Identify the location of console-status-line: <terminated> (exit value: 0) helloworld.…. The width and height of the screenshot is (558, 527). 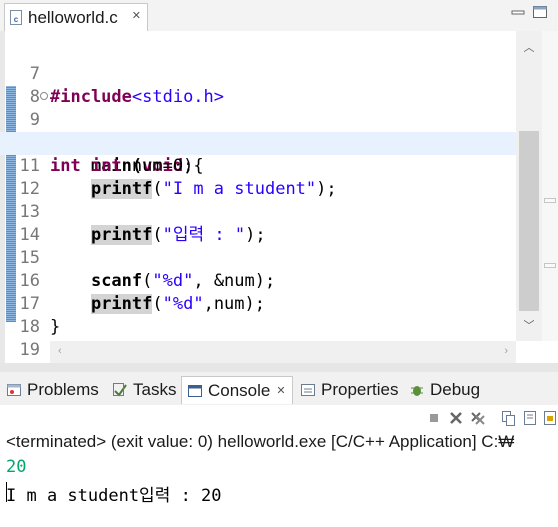
(260, 441).